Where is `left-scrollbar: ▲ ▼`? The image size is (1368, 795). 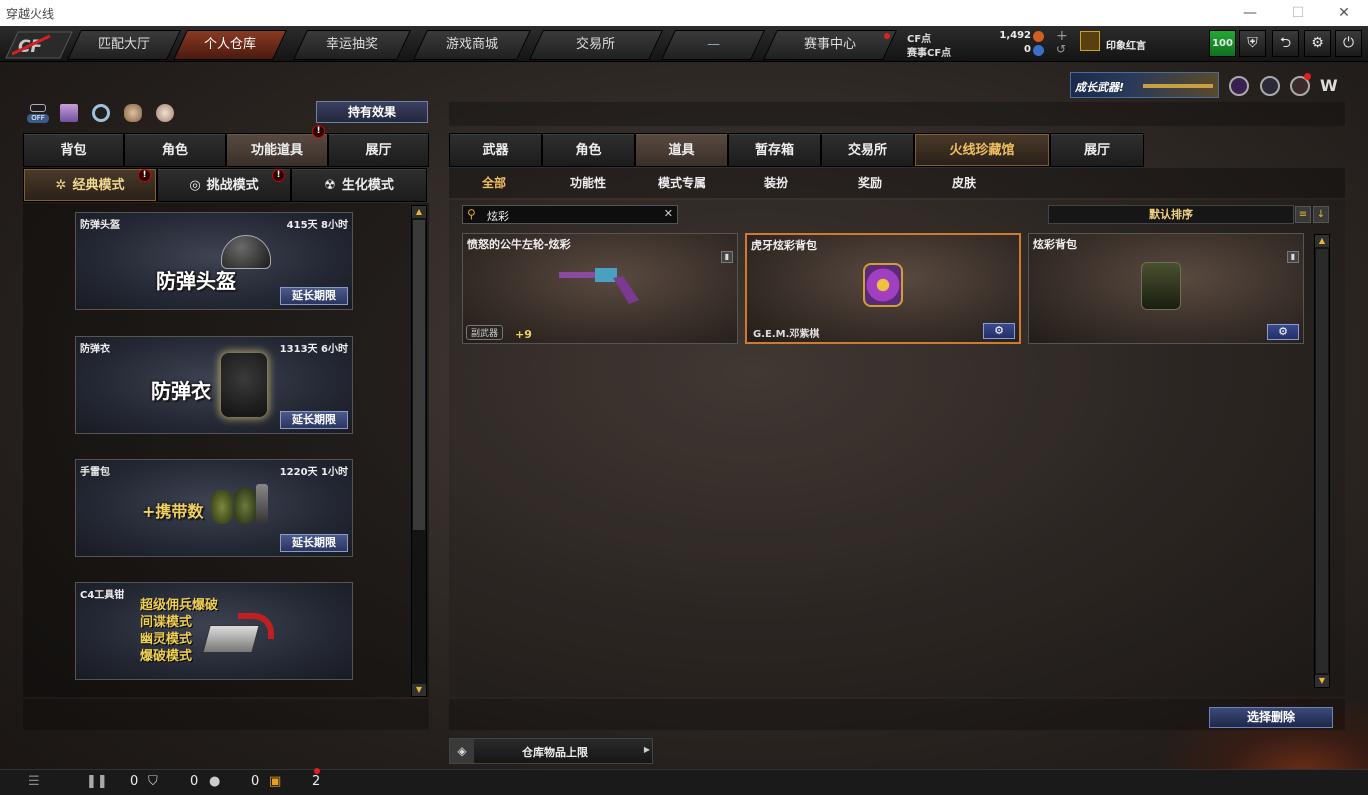
left-scrollbar: ▲ ▼ is located at coordinates (419, 451).